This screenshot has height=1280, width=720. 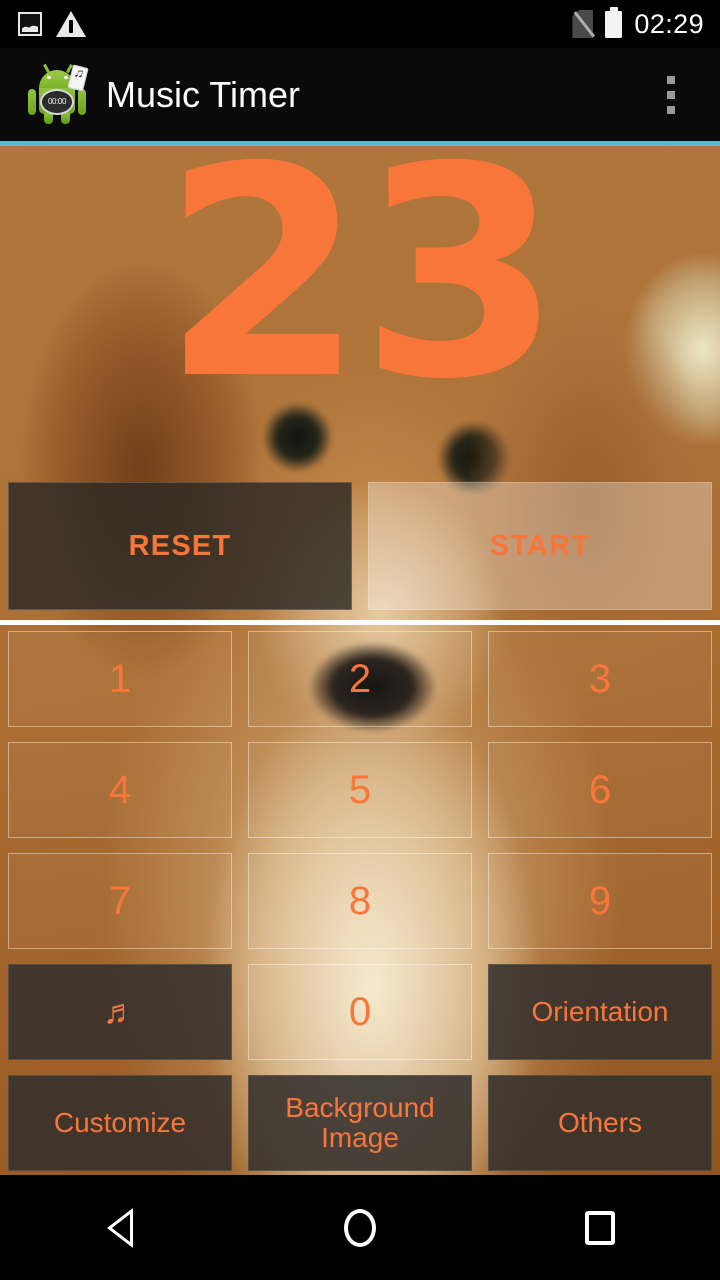 I want to click on recents-icon, so click(x=600, y=1227).